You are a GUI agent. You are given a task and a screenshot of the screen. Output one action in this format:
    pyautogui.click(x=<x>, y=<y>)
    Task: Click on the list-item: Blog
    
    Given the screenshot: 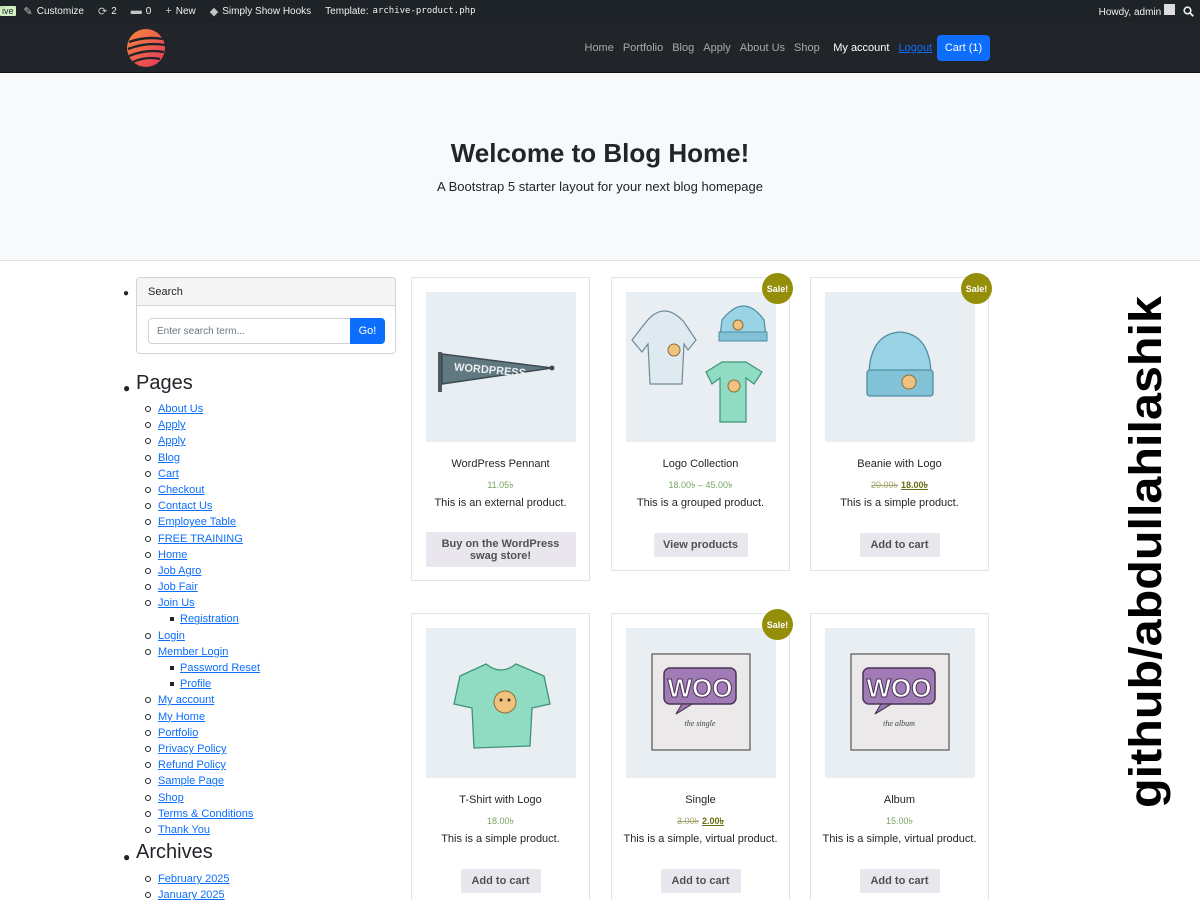 What is the action you would take?
    pyautogui.click(x=202, y=459)
    